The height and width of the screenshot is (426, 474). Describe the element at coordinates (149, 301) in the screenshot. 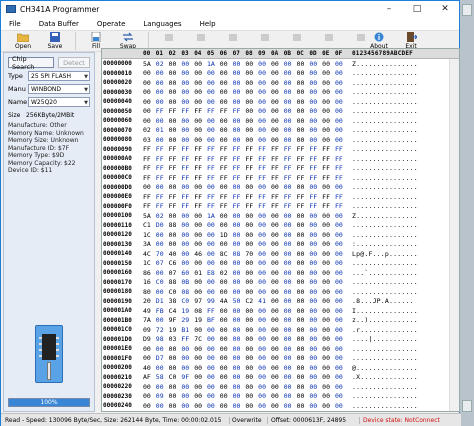

I see `hex-byte: 20` at that location.